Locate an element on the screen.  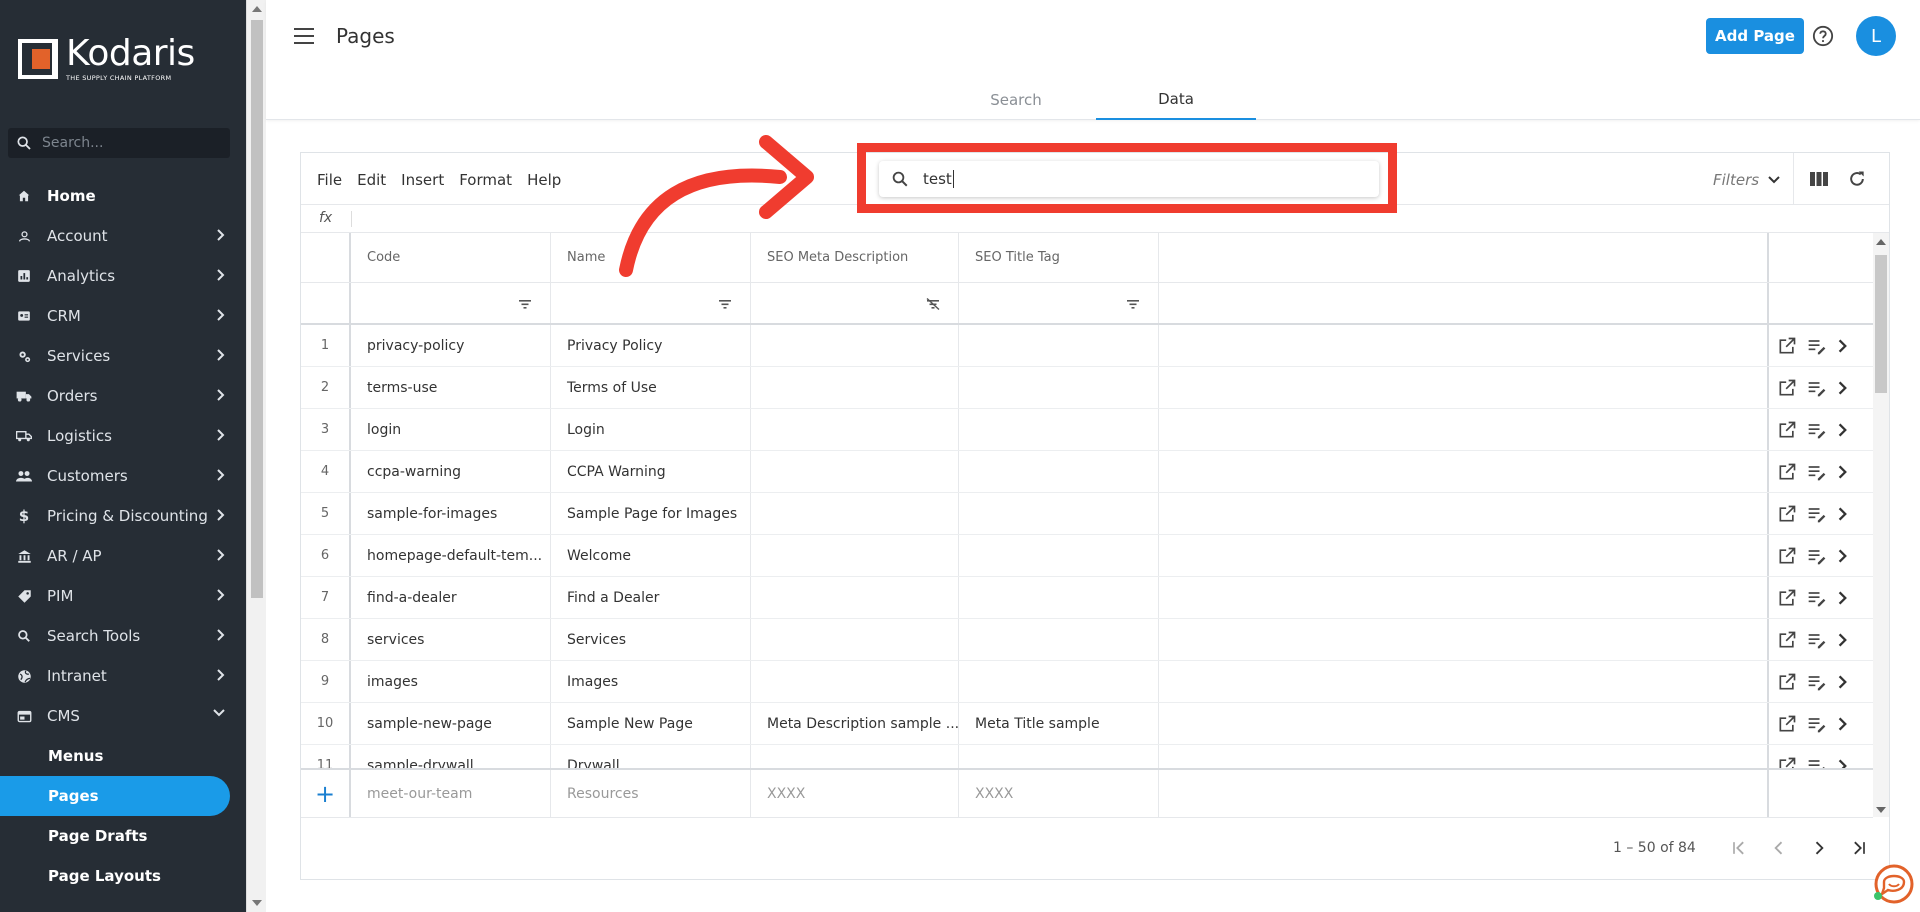
sidebar-item-analytics: Analytics is located at coordinates (123, 276).